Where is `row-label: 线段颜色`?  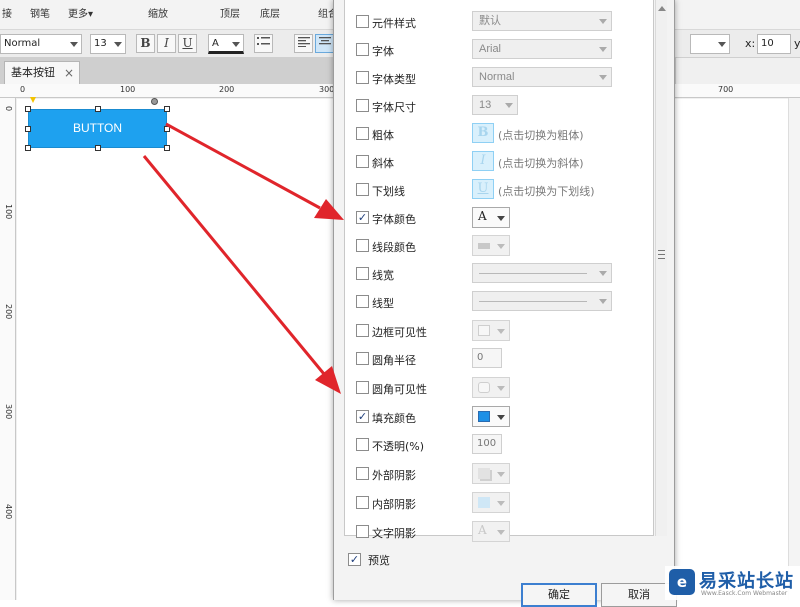 row-label: 线段颜色 is located at coordinates (394, 247).